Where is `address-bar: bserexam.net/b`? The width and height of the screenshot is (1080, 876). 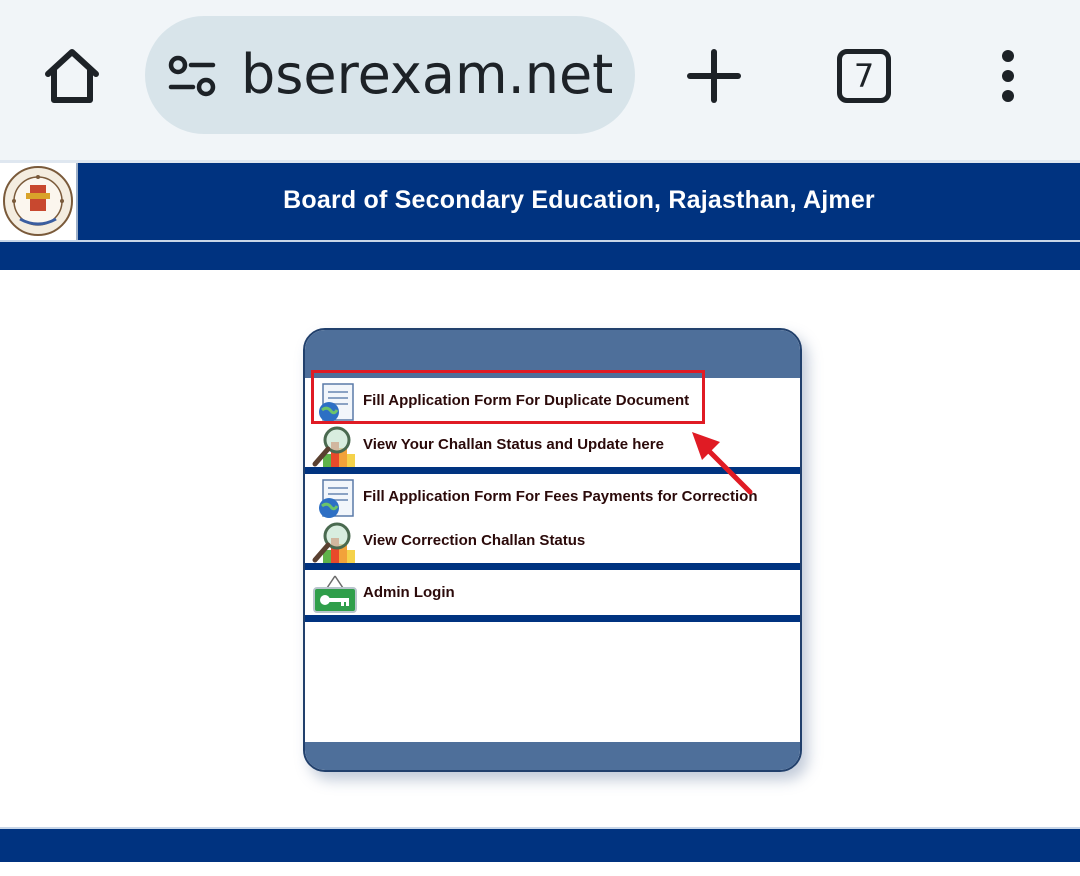 address-bar: bserexam.net/b is located at coordinates (390, 75).